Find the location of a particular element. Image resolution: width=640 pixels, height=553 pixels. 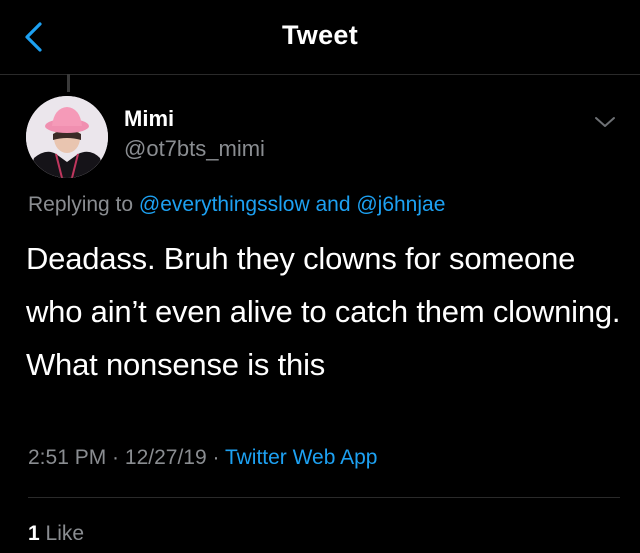

tweet-metadata: 2:51 PM · 12/27/19 · Twitter Web App is located at coordinates (202, 458).